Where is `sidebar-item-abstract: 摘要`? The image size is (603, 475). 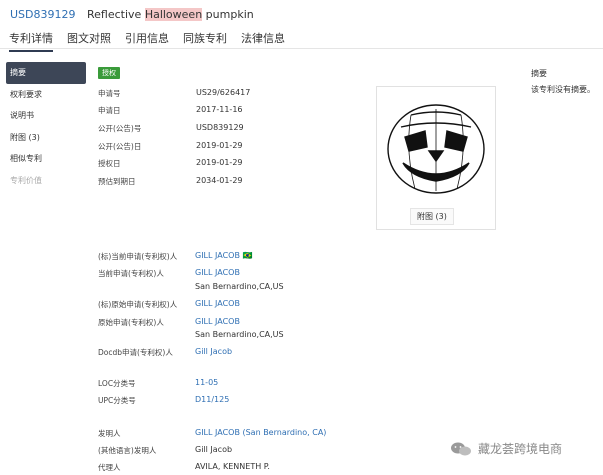
sidebar-item-abstract: 摘要 is located at coordinates (46, 73).